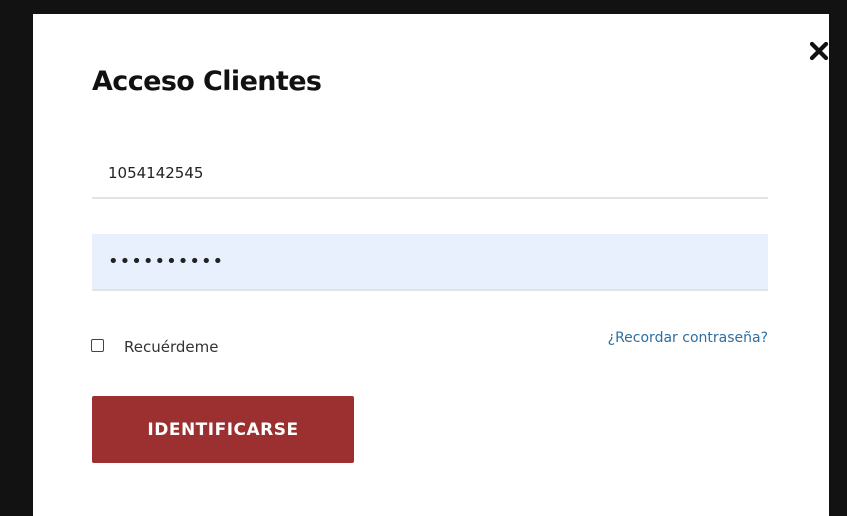 This screenshot has height=516, width=847. I want to click on close-button, so click(819, 51).